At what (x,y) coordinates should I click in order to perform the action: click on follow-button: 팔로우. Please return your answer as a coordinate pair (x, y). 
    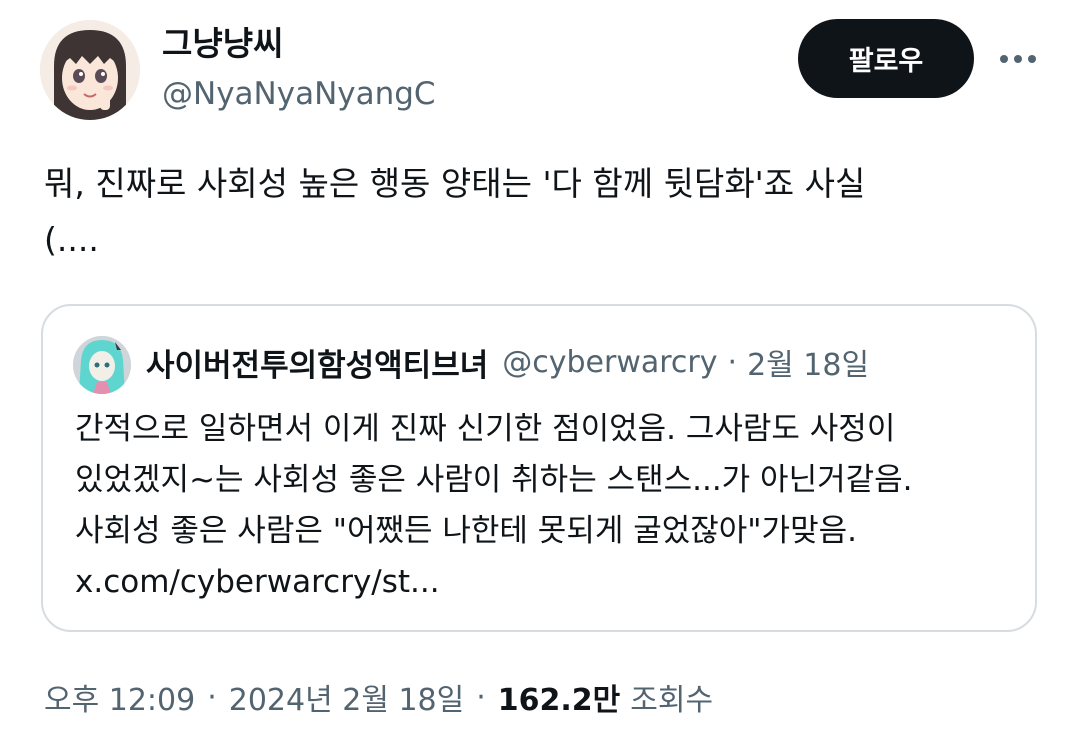
    Looking at the image, I should click on (886, 58).